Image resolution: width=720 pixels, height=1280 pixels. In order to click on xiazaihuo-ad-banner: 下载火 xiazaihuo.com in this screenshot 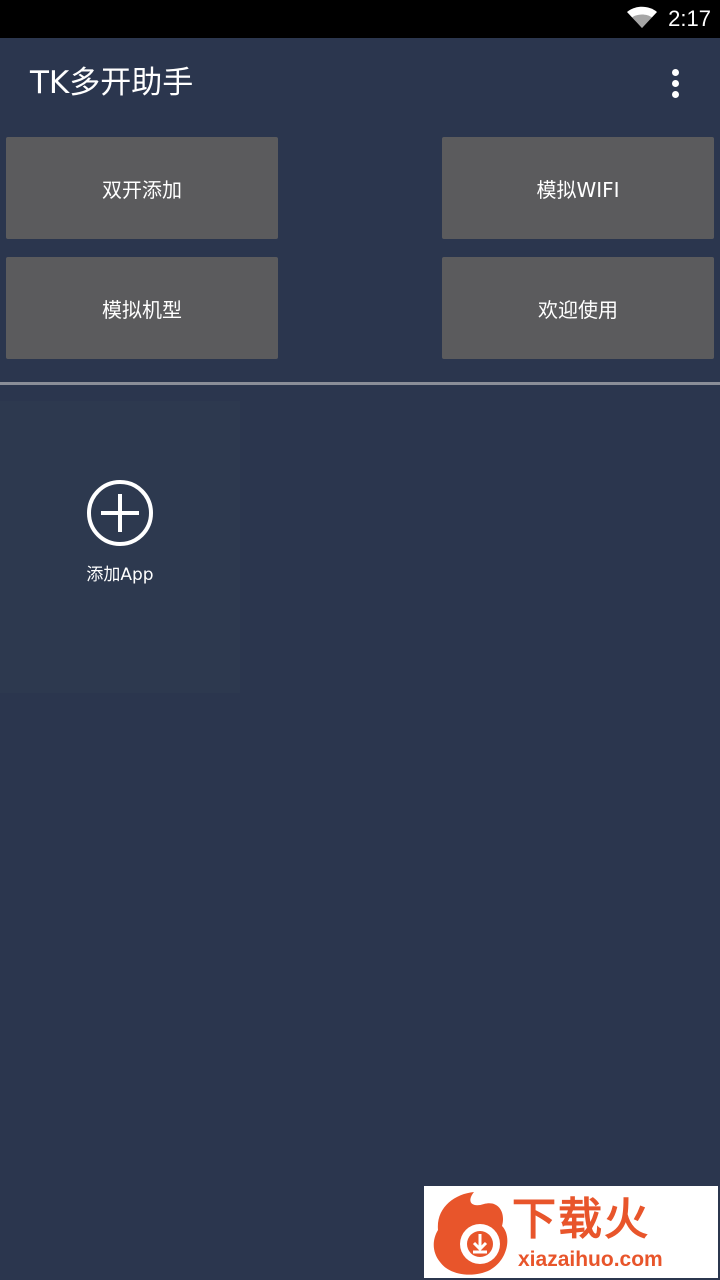, I will do `click(571, 1232)`.